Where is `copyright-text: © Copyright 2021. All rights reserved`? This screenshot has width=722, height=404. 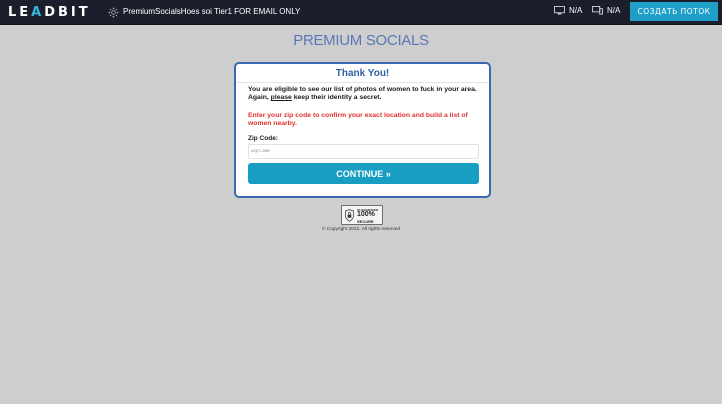
copyright-text: © Copyright 2021. All rights reserved is located at coordinates (361, 229).